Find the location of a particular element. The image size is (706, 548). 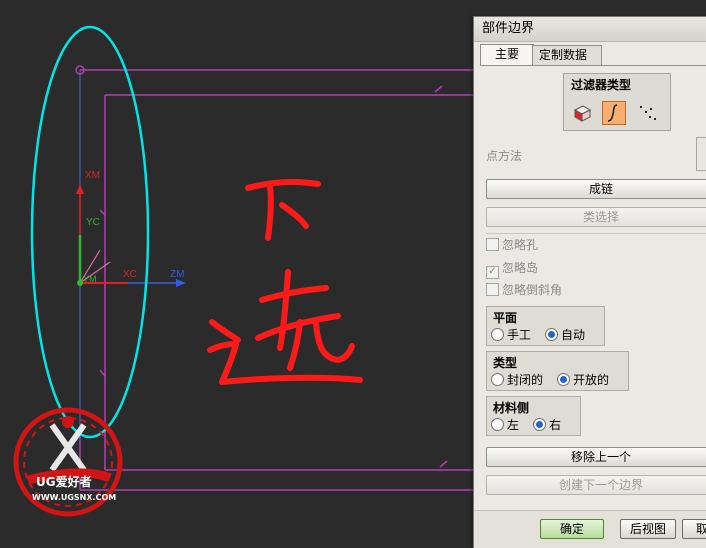

material-side-right-radio: 右 is located at coordinates (547, 425).